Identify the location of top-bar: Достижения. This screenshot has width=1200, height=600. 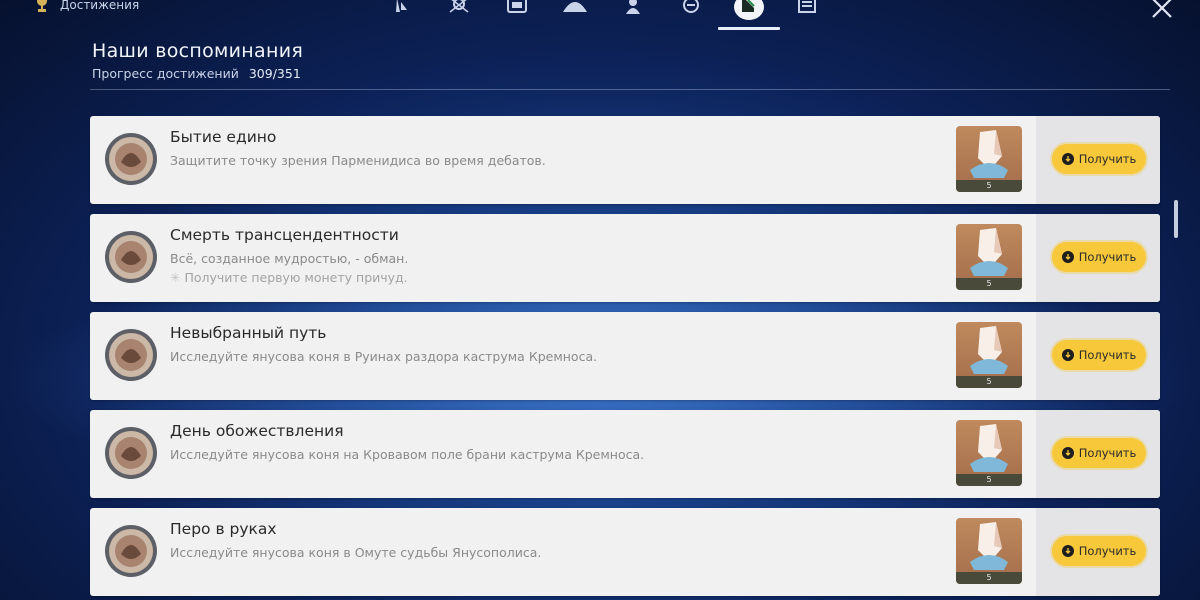
(600, 16).